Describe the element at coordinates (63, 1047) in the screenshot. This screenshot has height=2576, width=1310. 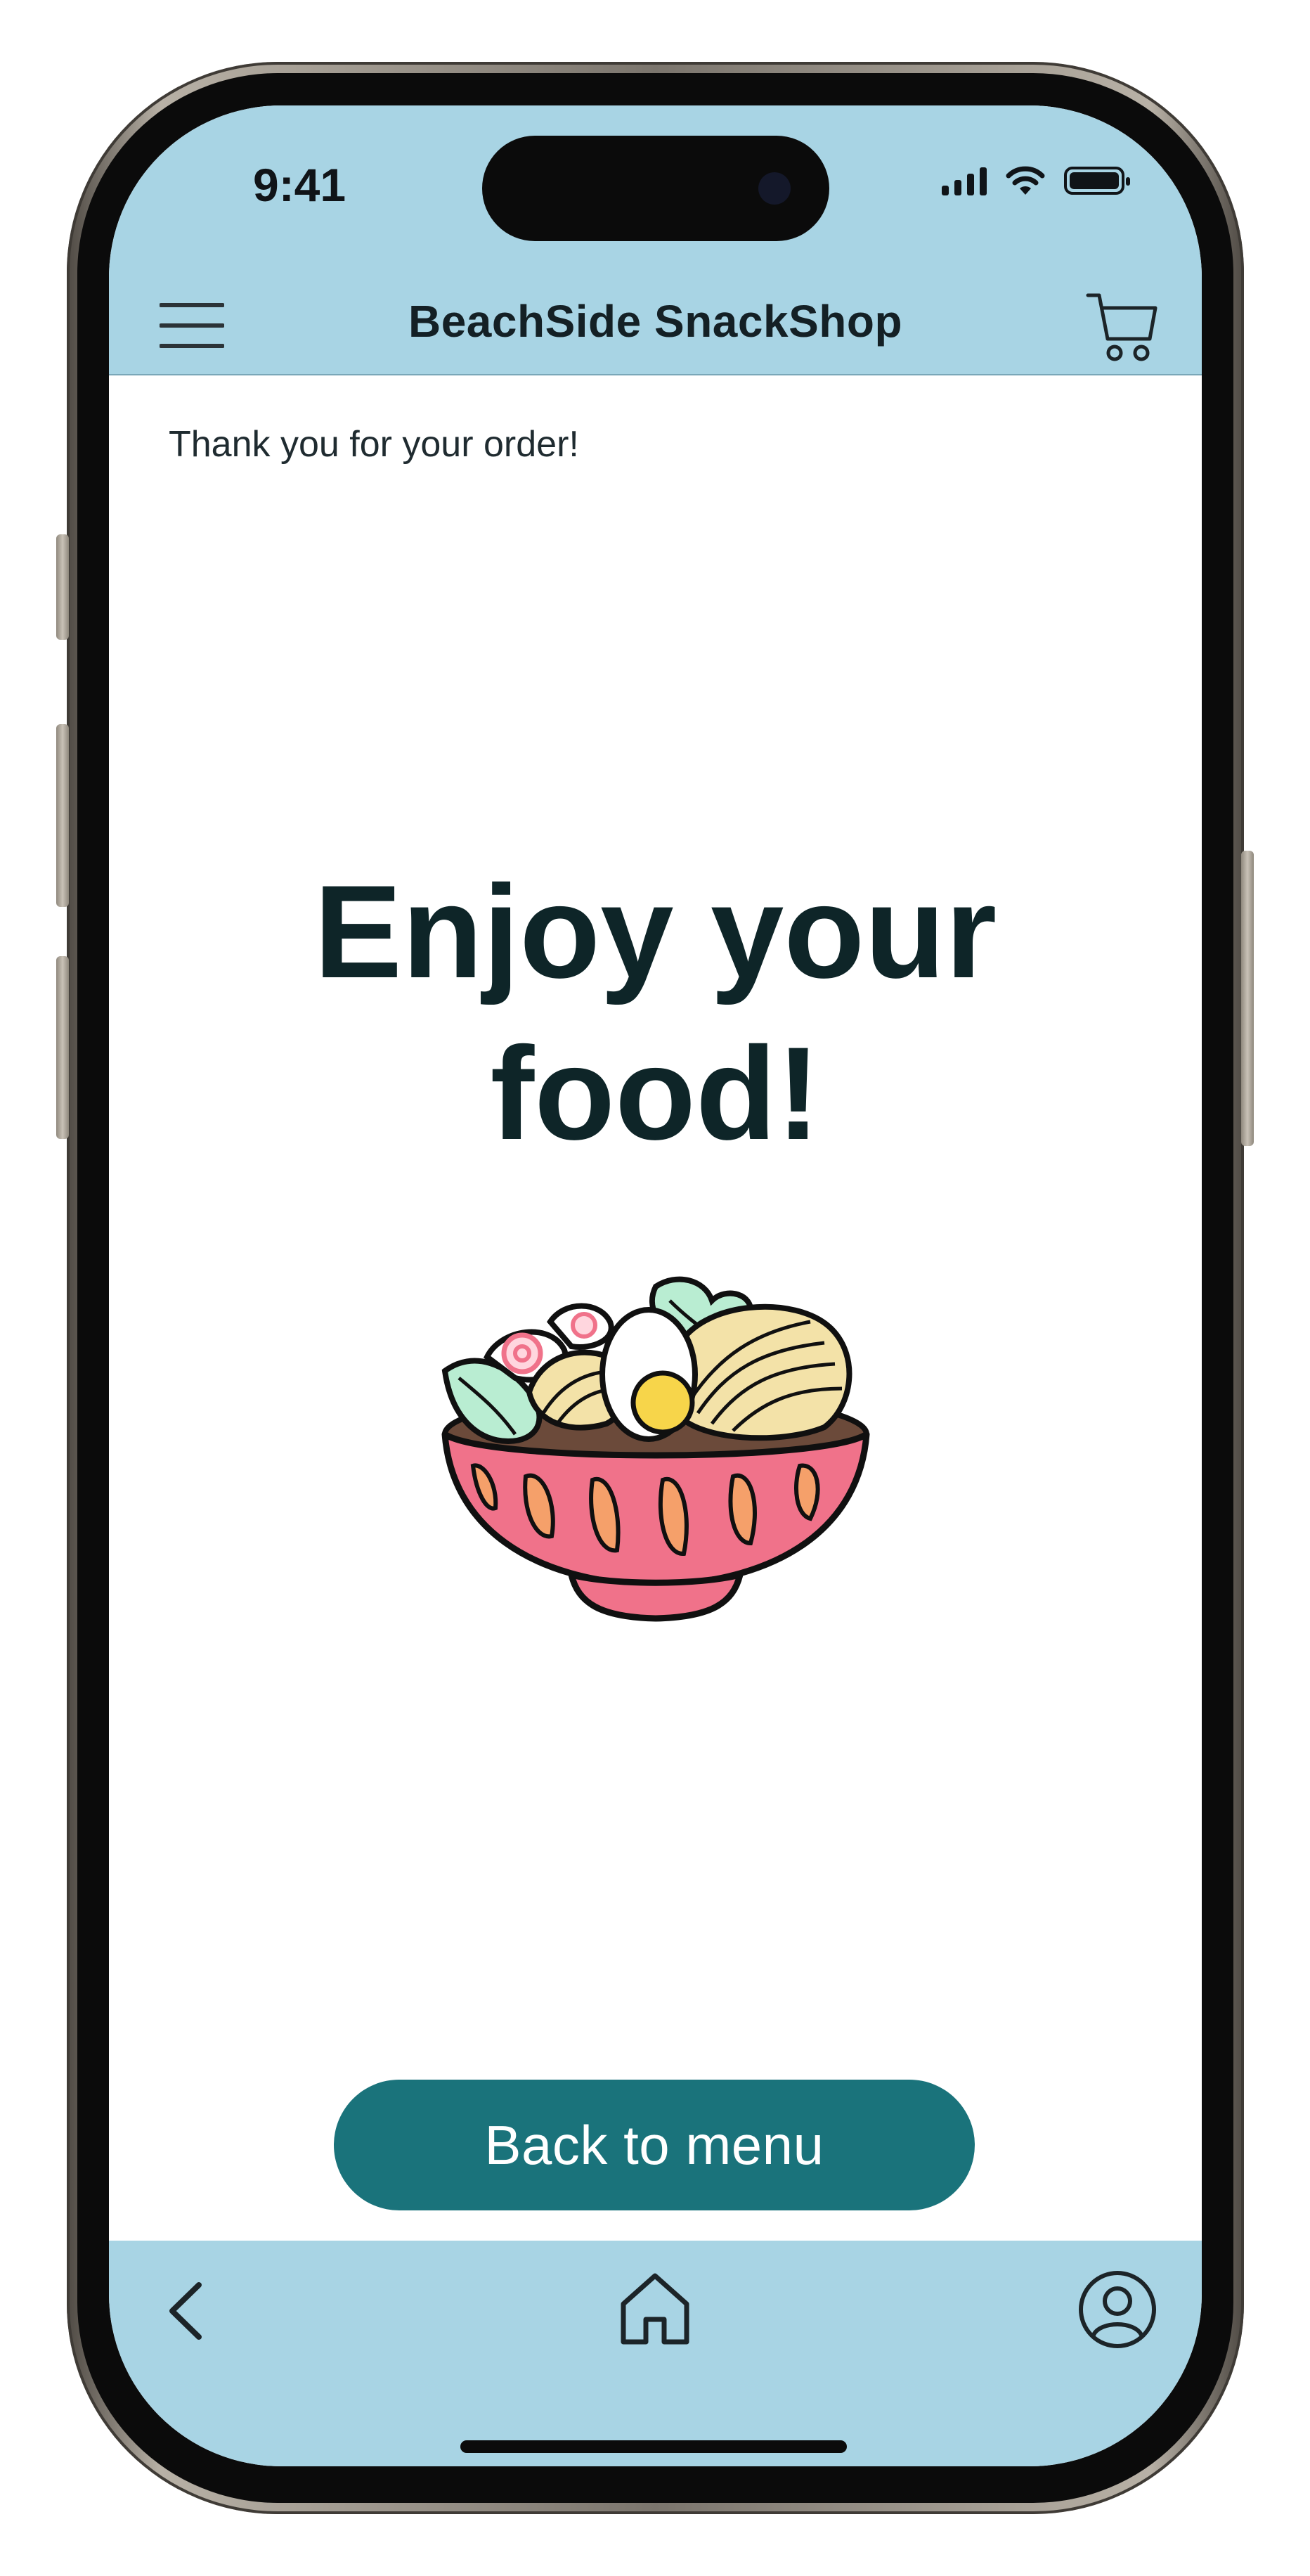
I see `phone-volume-down-button` at that location.